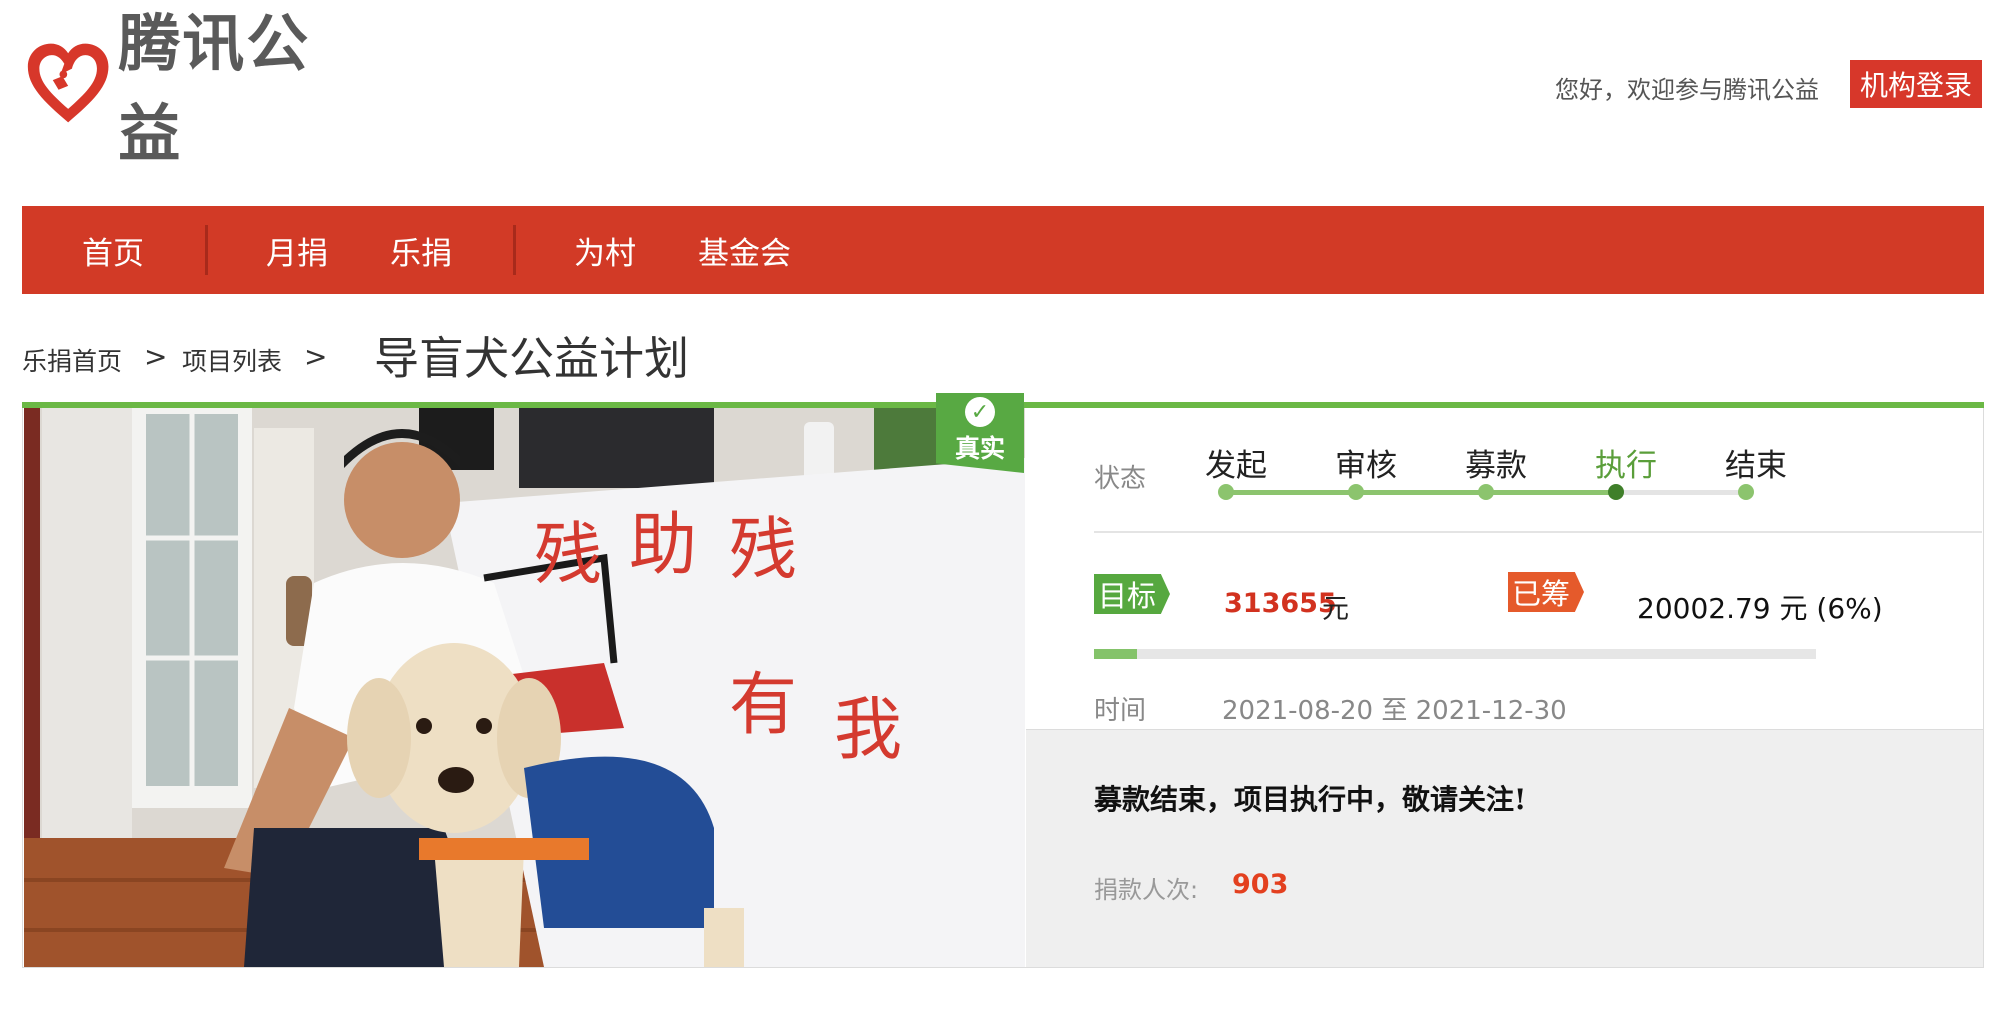  I want to click on raised-tag: 已筹, so click(1546, 592).